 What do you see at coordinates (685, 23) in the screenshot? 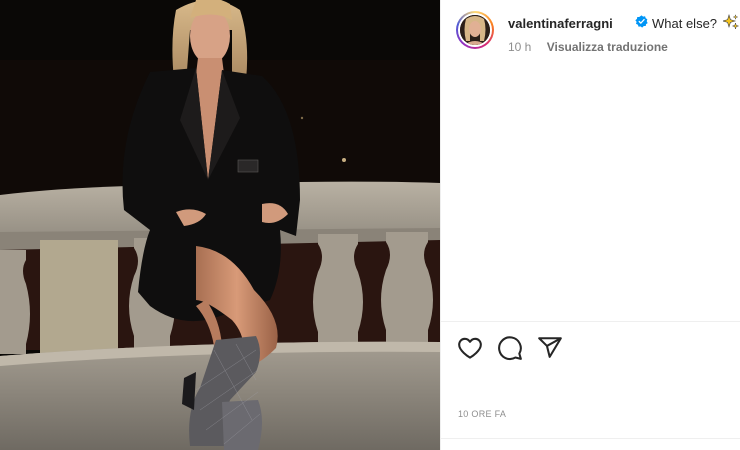
I see `caption-text: What else?` at bounding box center [685, 23].